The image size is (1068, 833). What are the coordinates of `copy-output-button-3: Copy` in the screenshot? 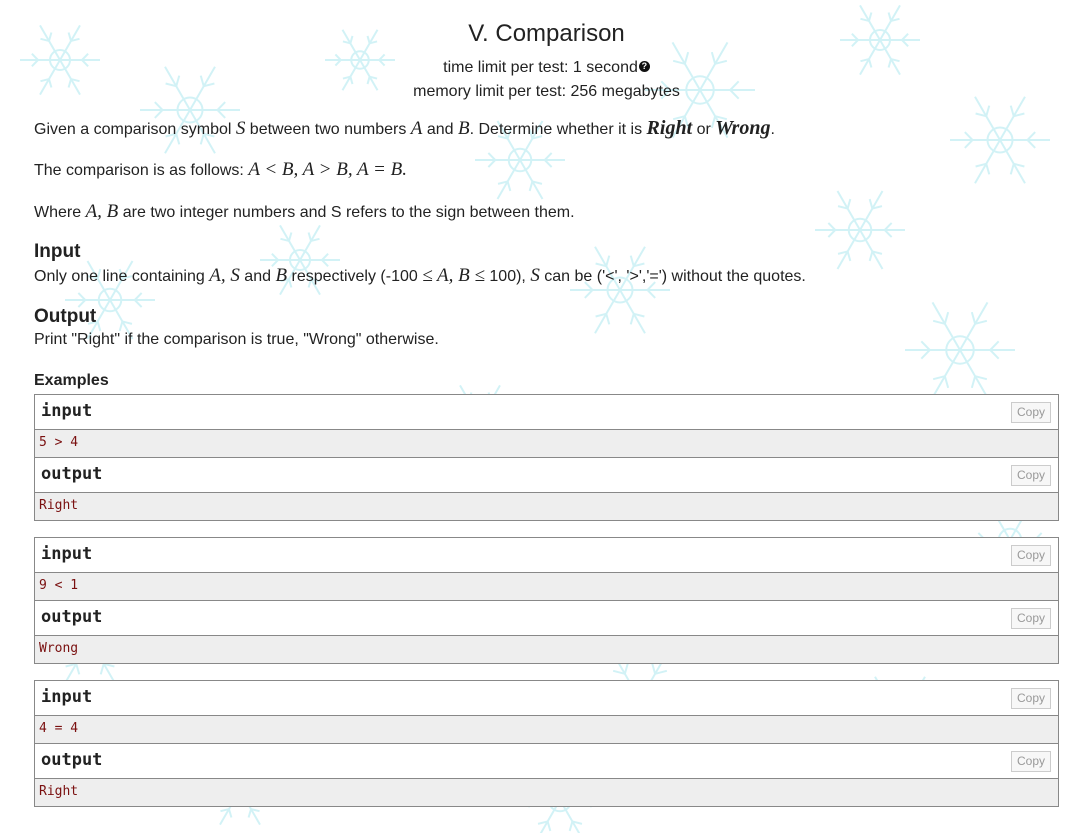 It's located at (1031, 761).